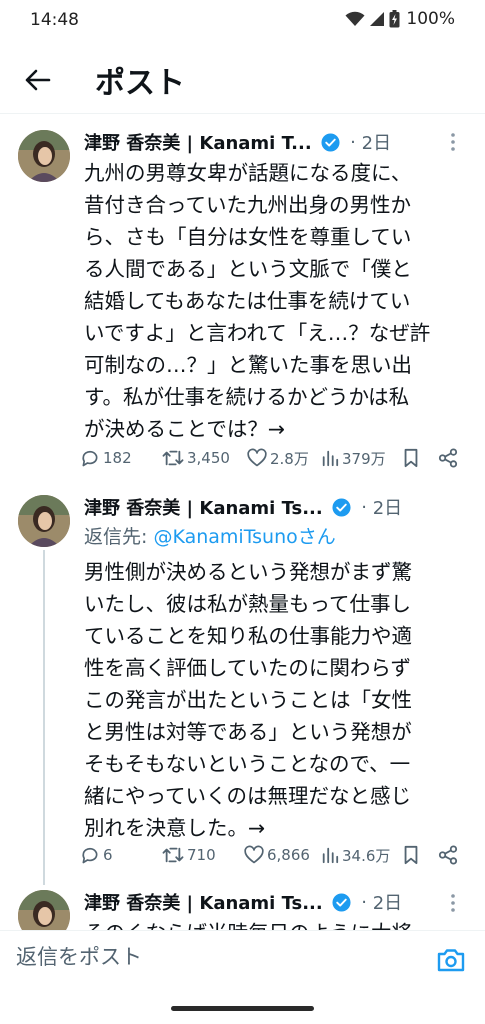 The width and height of the screenshot is (485, 1024). I want to click on camera-icon, so click(451, 960).